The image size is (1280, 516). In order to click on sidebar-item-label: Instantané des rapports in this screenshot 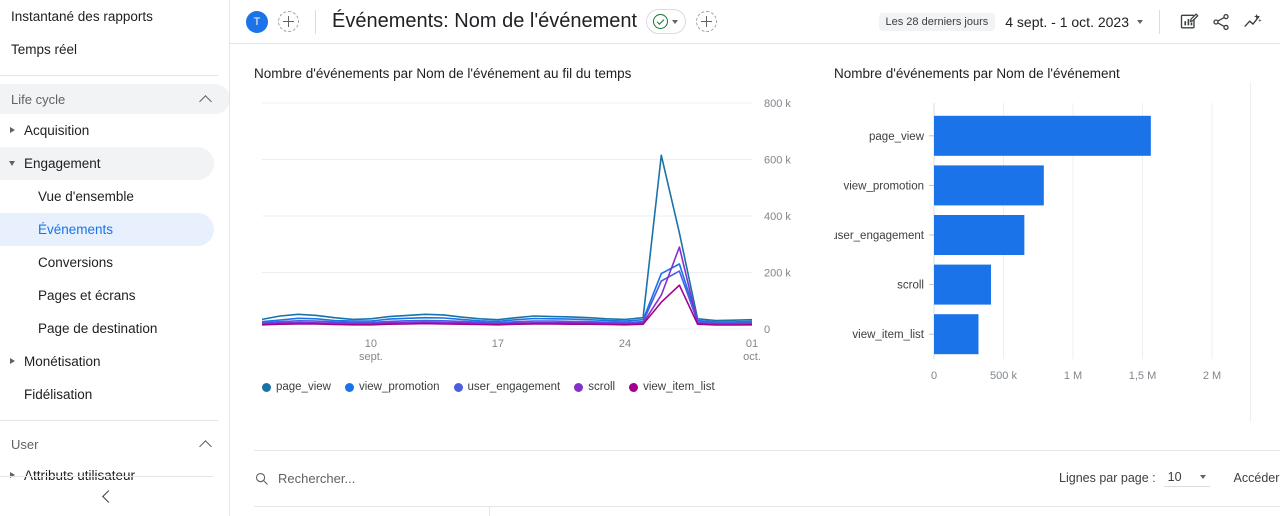, I will do `click(82, 16)`.